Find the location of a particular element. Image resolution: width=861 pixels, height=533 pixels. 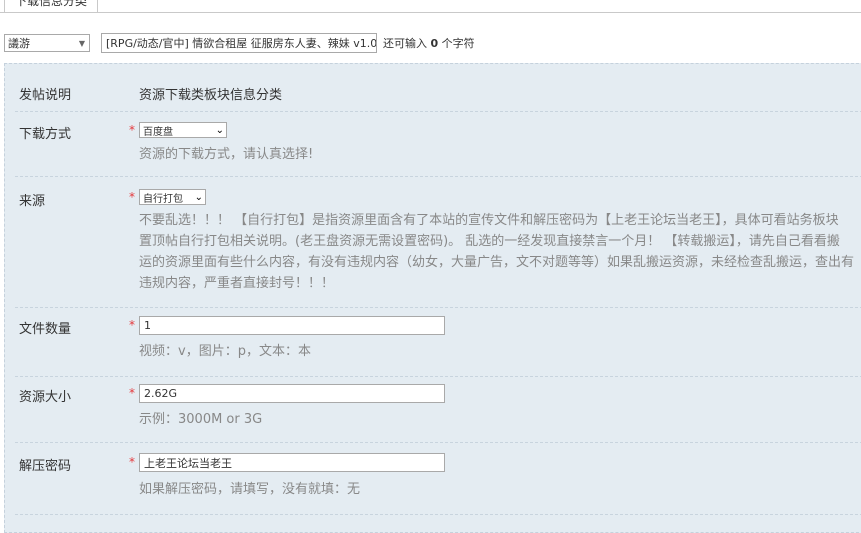

download-method-select: 百度盘 ⌄ is located at coordinates (183, 130).